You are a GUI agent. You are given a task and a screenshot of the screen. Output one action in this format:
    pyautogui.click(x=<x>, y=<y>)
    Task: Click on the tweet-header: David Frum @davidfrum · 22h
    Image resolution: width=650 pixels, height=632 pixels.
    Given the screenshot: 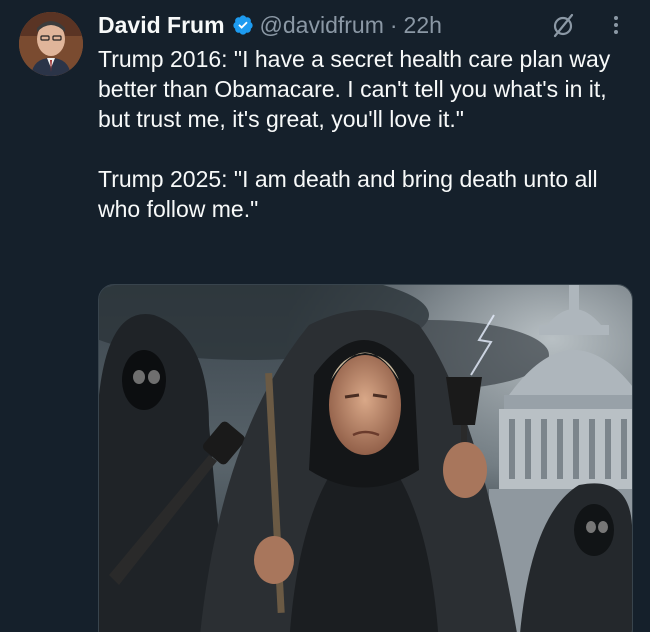 What is the action you would take?
    pyautogui.click(x=270, y=25)
    